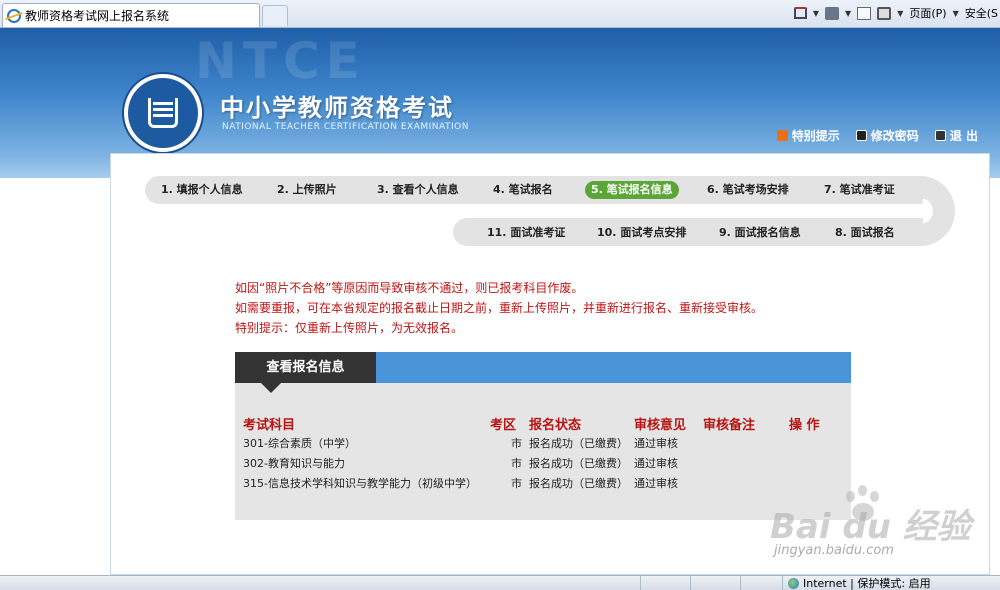  I want to click on table-row: 301-综合素质（中学） 市 报名成功（已缴费） 通过审核, so click(543, 445).